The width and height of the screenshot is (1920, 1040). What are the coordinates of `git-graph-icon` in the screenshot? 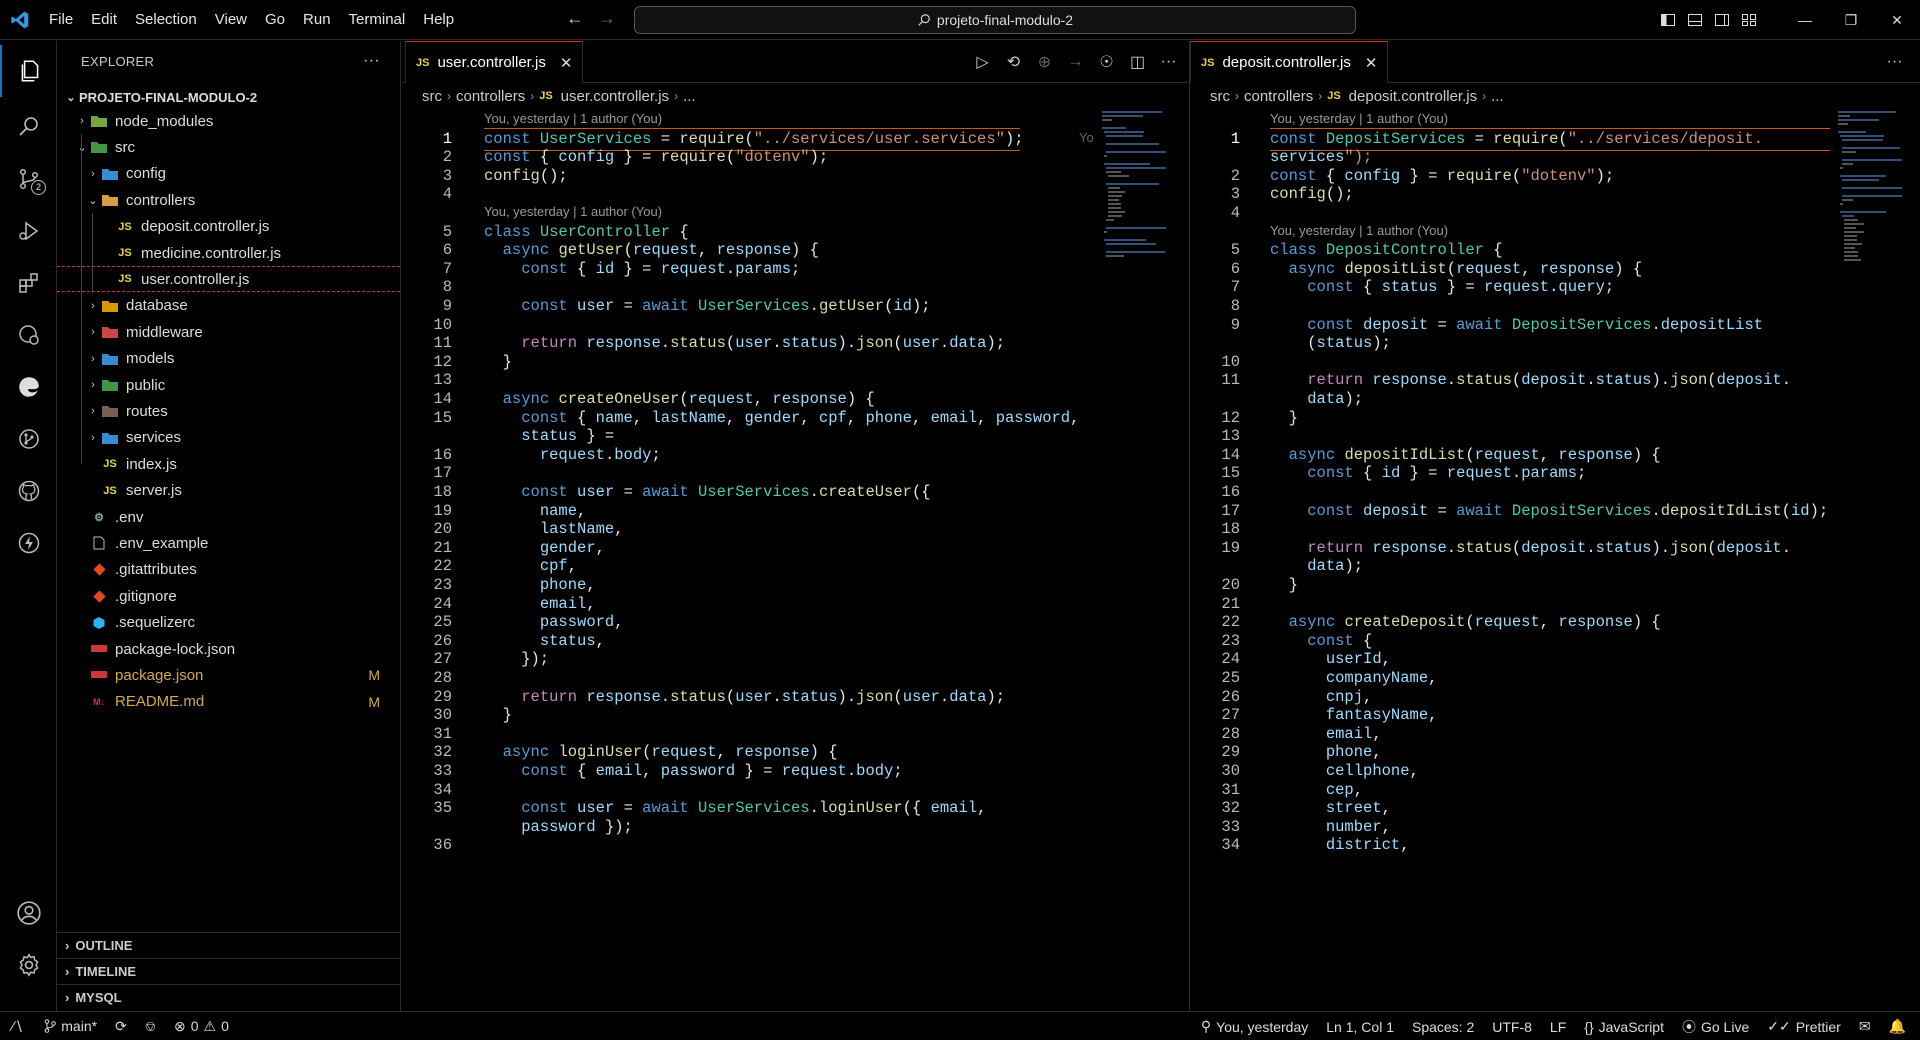 It's located at (28, 439).